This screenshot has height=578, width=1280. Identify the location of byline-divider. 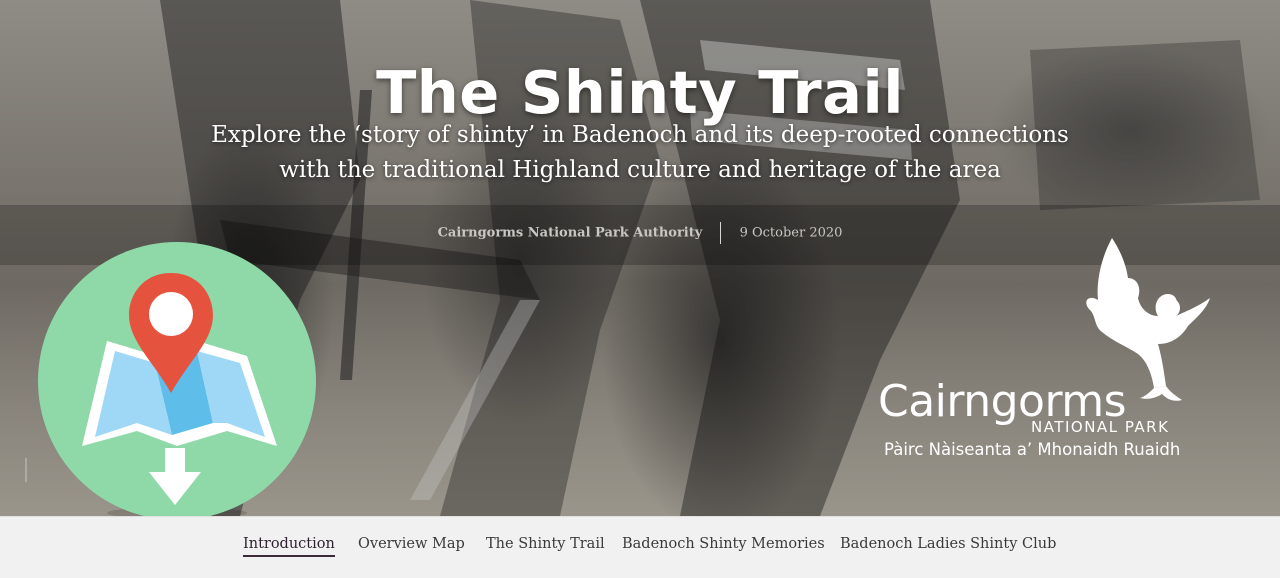
(721, 233).